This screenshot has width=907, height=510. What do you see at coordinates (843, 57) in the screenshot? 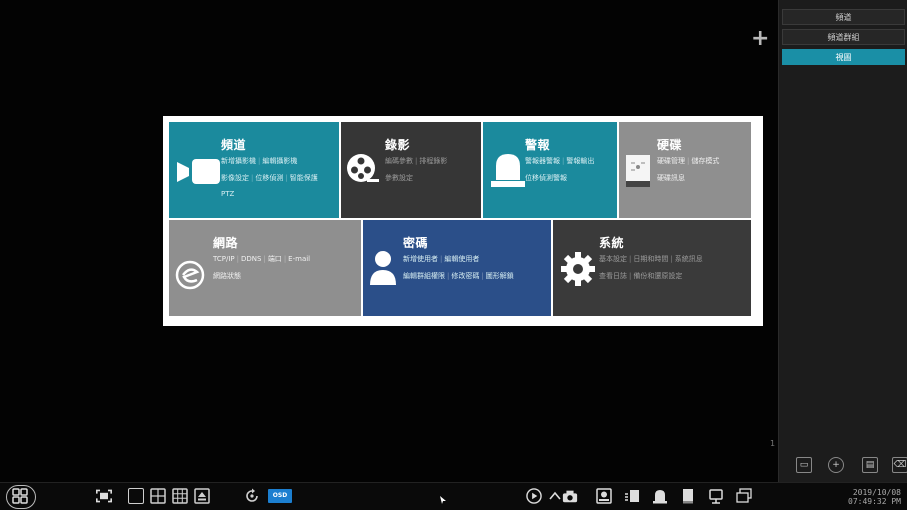
I see `sidebar-tab-view: 視圖` at bounding box center [843, 57].